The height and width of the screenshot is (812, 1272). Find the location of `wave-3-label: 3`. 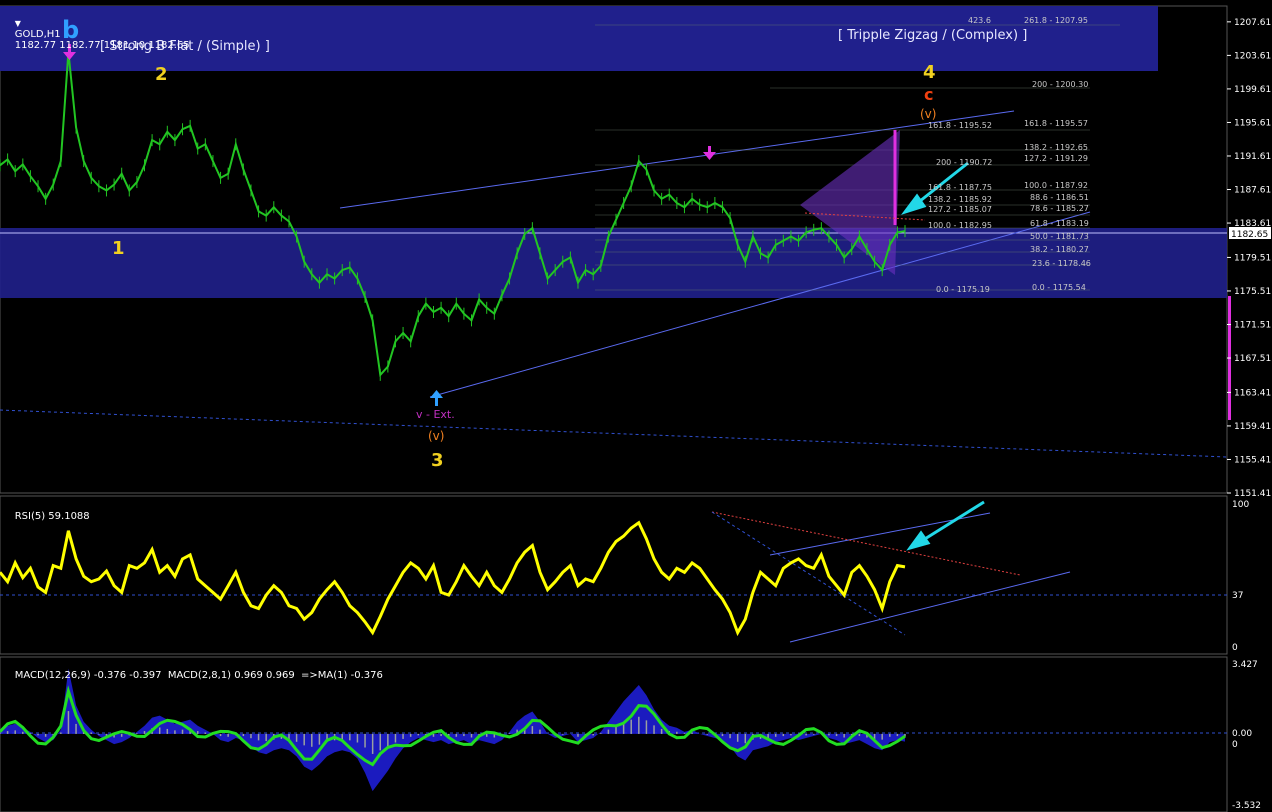

wave-3-label: 3 is located at coordinates (437, 460).